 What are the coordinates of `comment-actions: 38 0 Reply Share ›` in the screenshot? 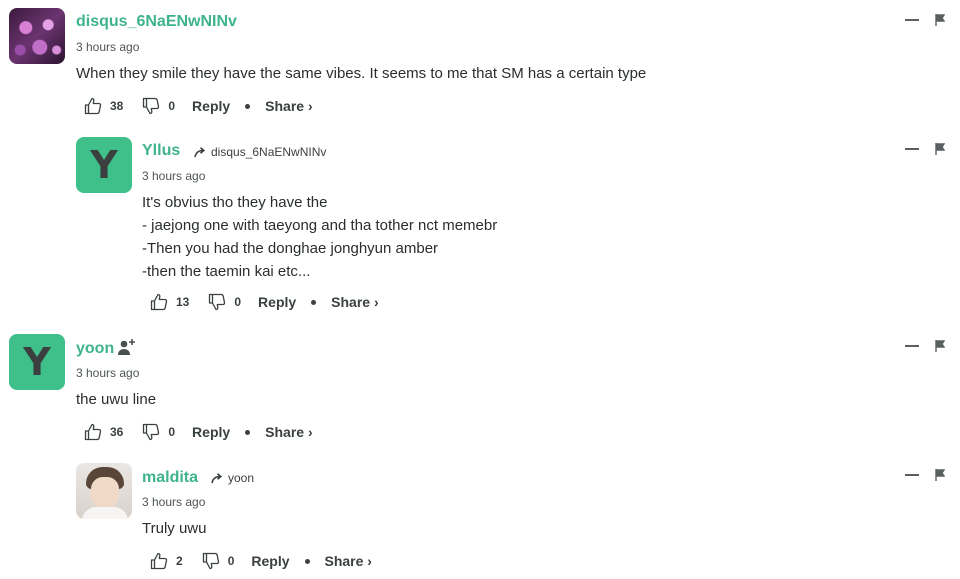 It's located at (198, 106).